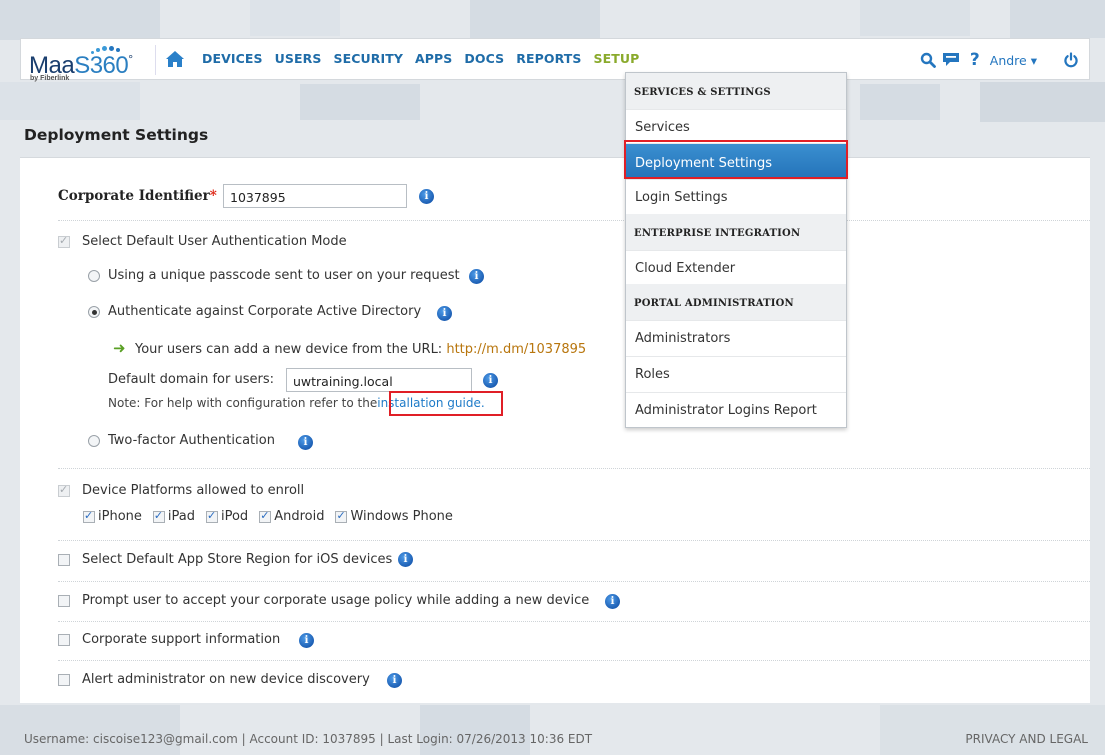  I want to click on menu-section-header: PORTAL ADMINISTRATION, so click(736, 302).